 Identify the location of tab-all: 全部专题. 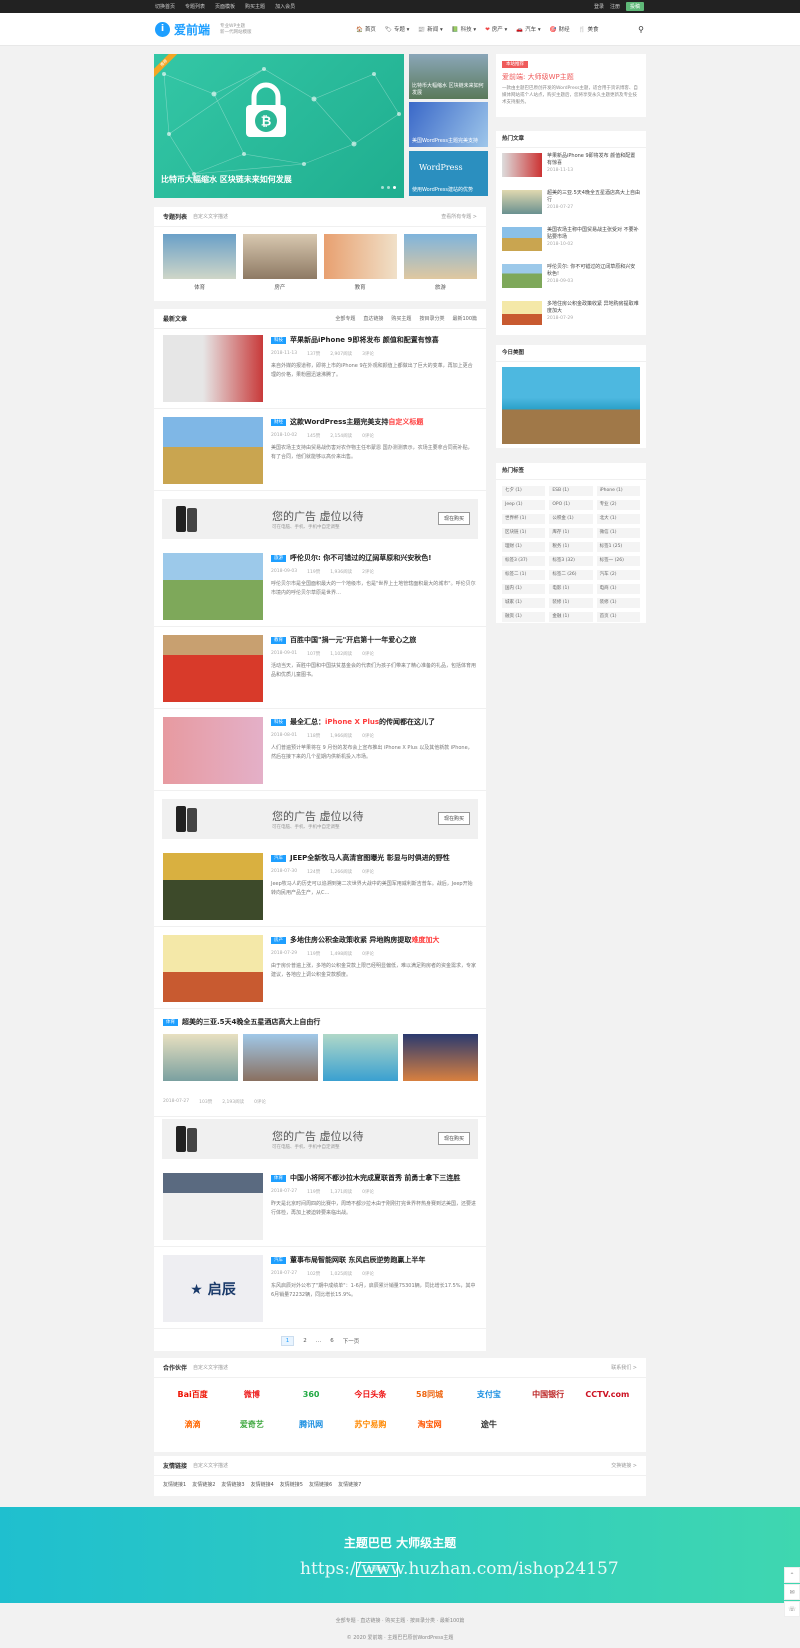
(345, 318).